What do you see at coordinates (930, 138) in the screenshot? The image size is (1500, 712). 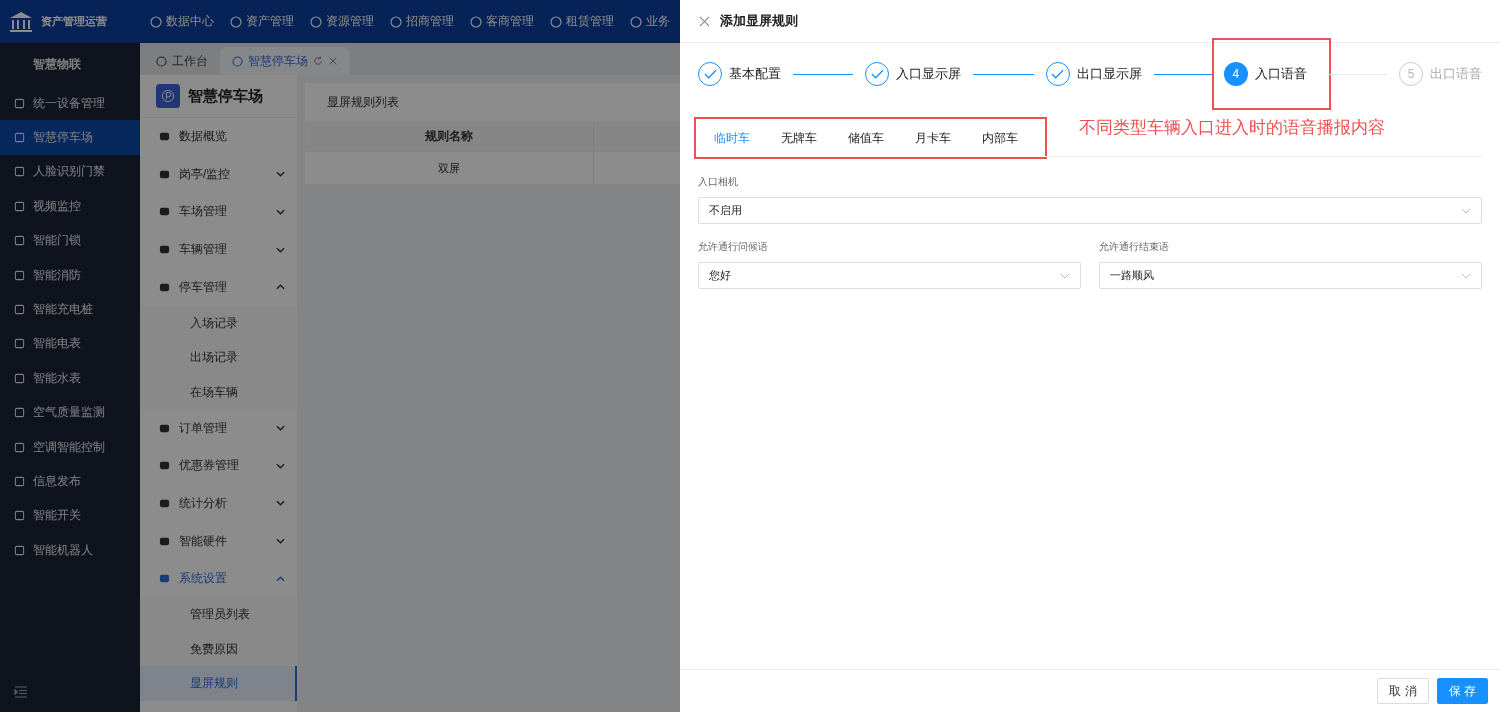 I see `vehicle-type-tab: 月卡车` at bounding box center [930, 138].